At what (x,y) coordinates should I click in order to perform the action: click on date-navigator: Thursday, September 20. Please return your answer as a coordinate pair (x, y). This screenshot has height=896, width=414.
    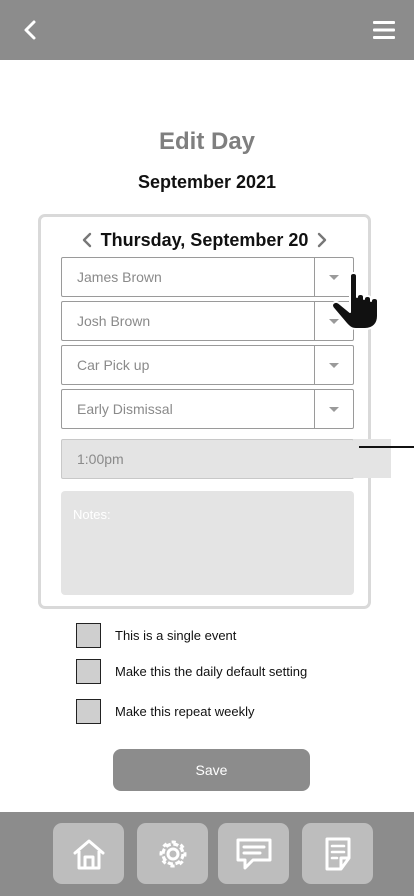
    Looking at the image, I should click on (204, 240).